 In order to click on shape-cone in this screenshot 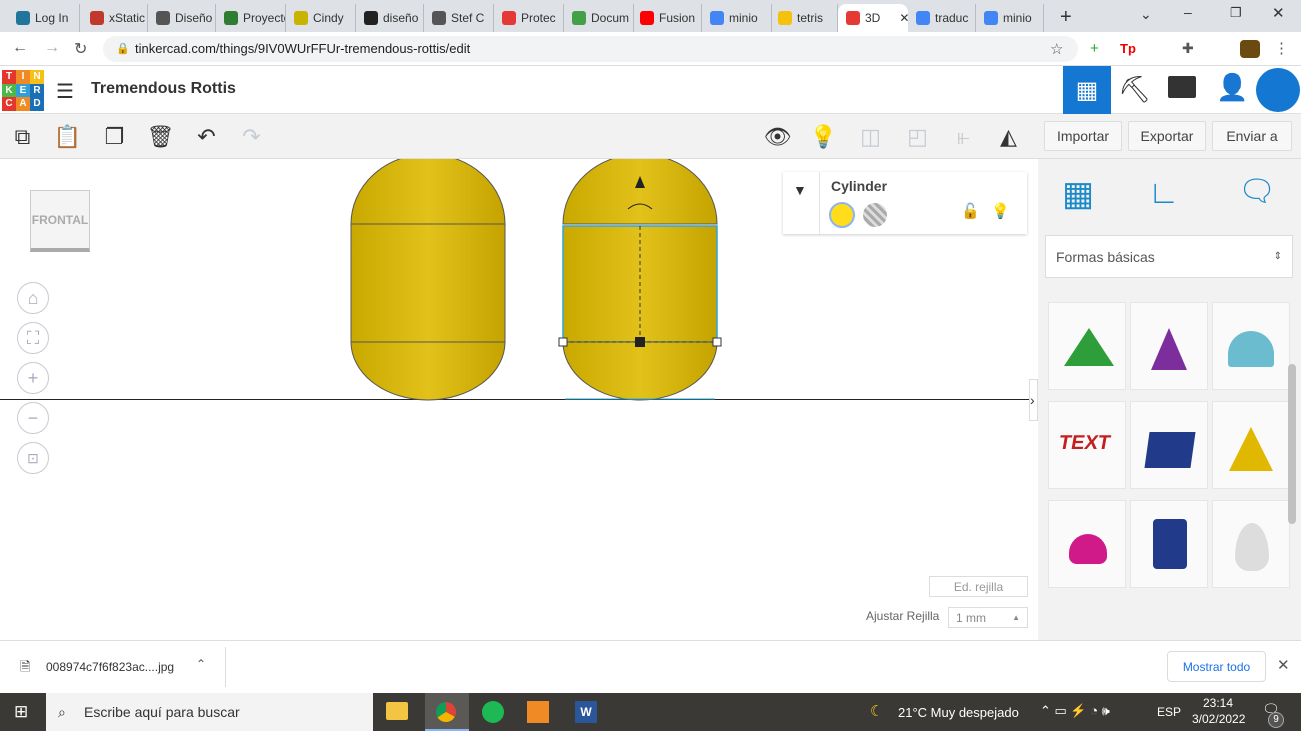, I will do `click(1169, 346)`.